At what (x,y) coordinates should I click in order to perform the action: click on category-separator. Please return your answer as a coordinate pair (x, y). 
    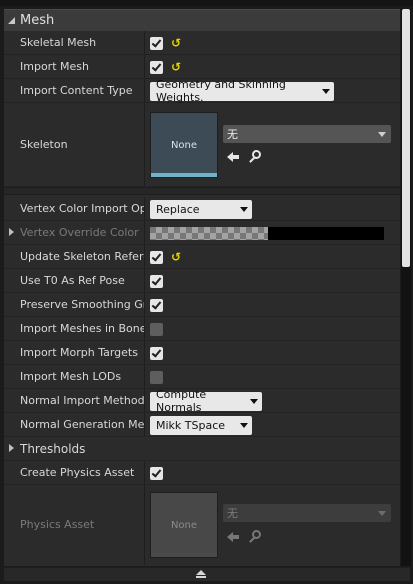
    Looking at the image, I should click on (202, 191).